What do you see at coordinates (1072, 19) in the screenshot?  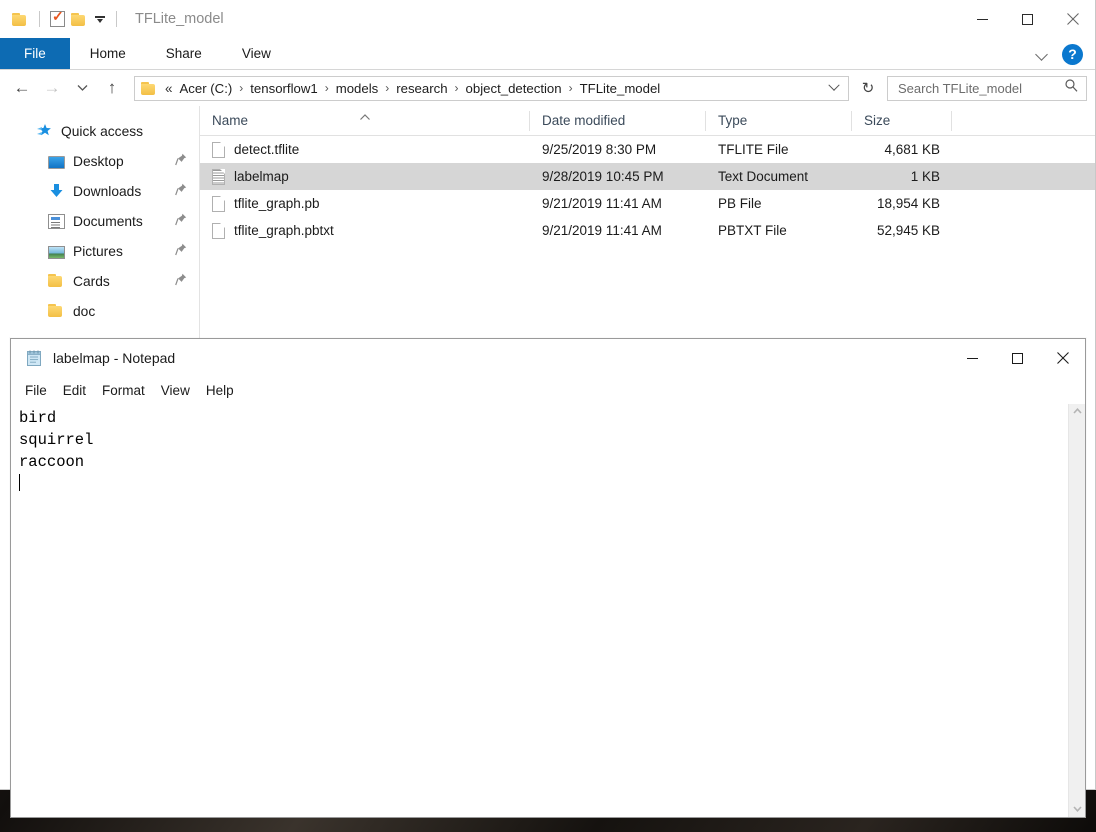 I see `close-button` at bounding box center [1072, 19].